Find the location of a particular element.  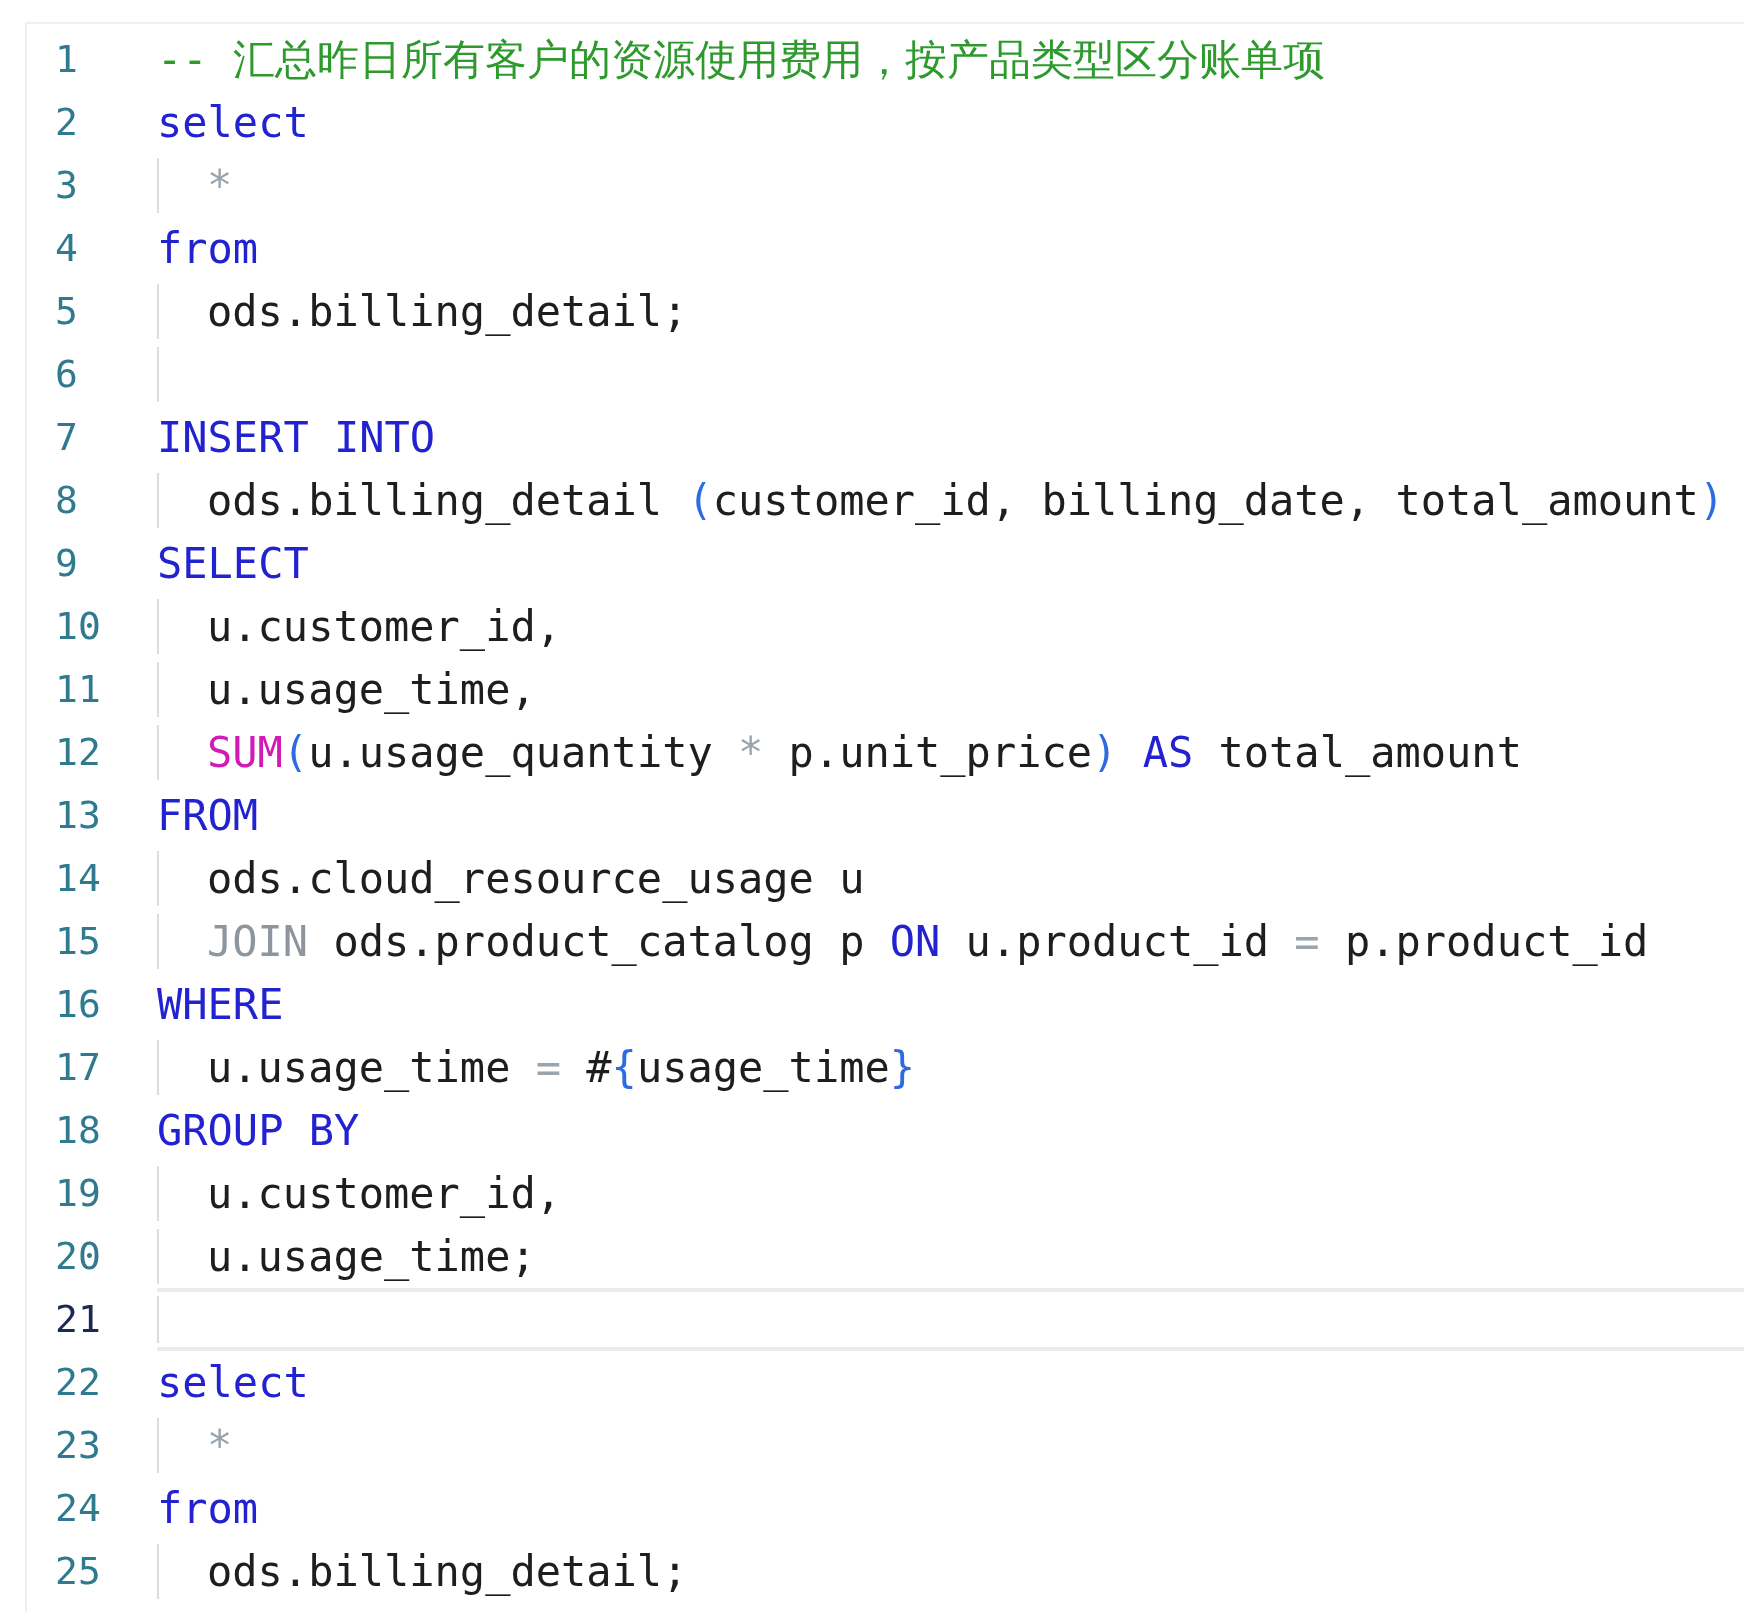

line-number: 24 is located at coordinates (78, 1508).